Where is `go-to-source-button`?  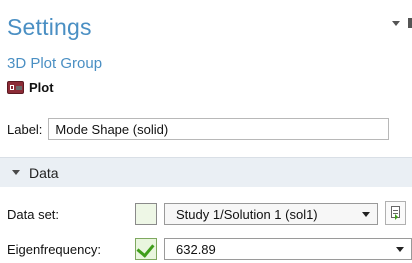
go-to-source-button is located at coordinates (395, 213).